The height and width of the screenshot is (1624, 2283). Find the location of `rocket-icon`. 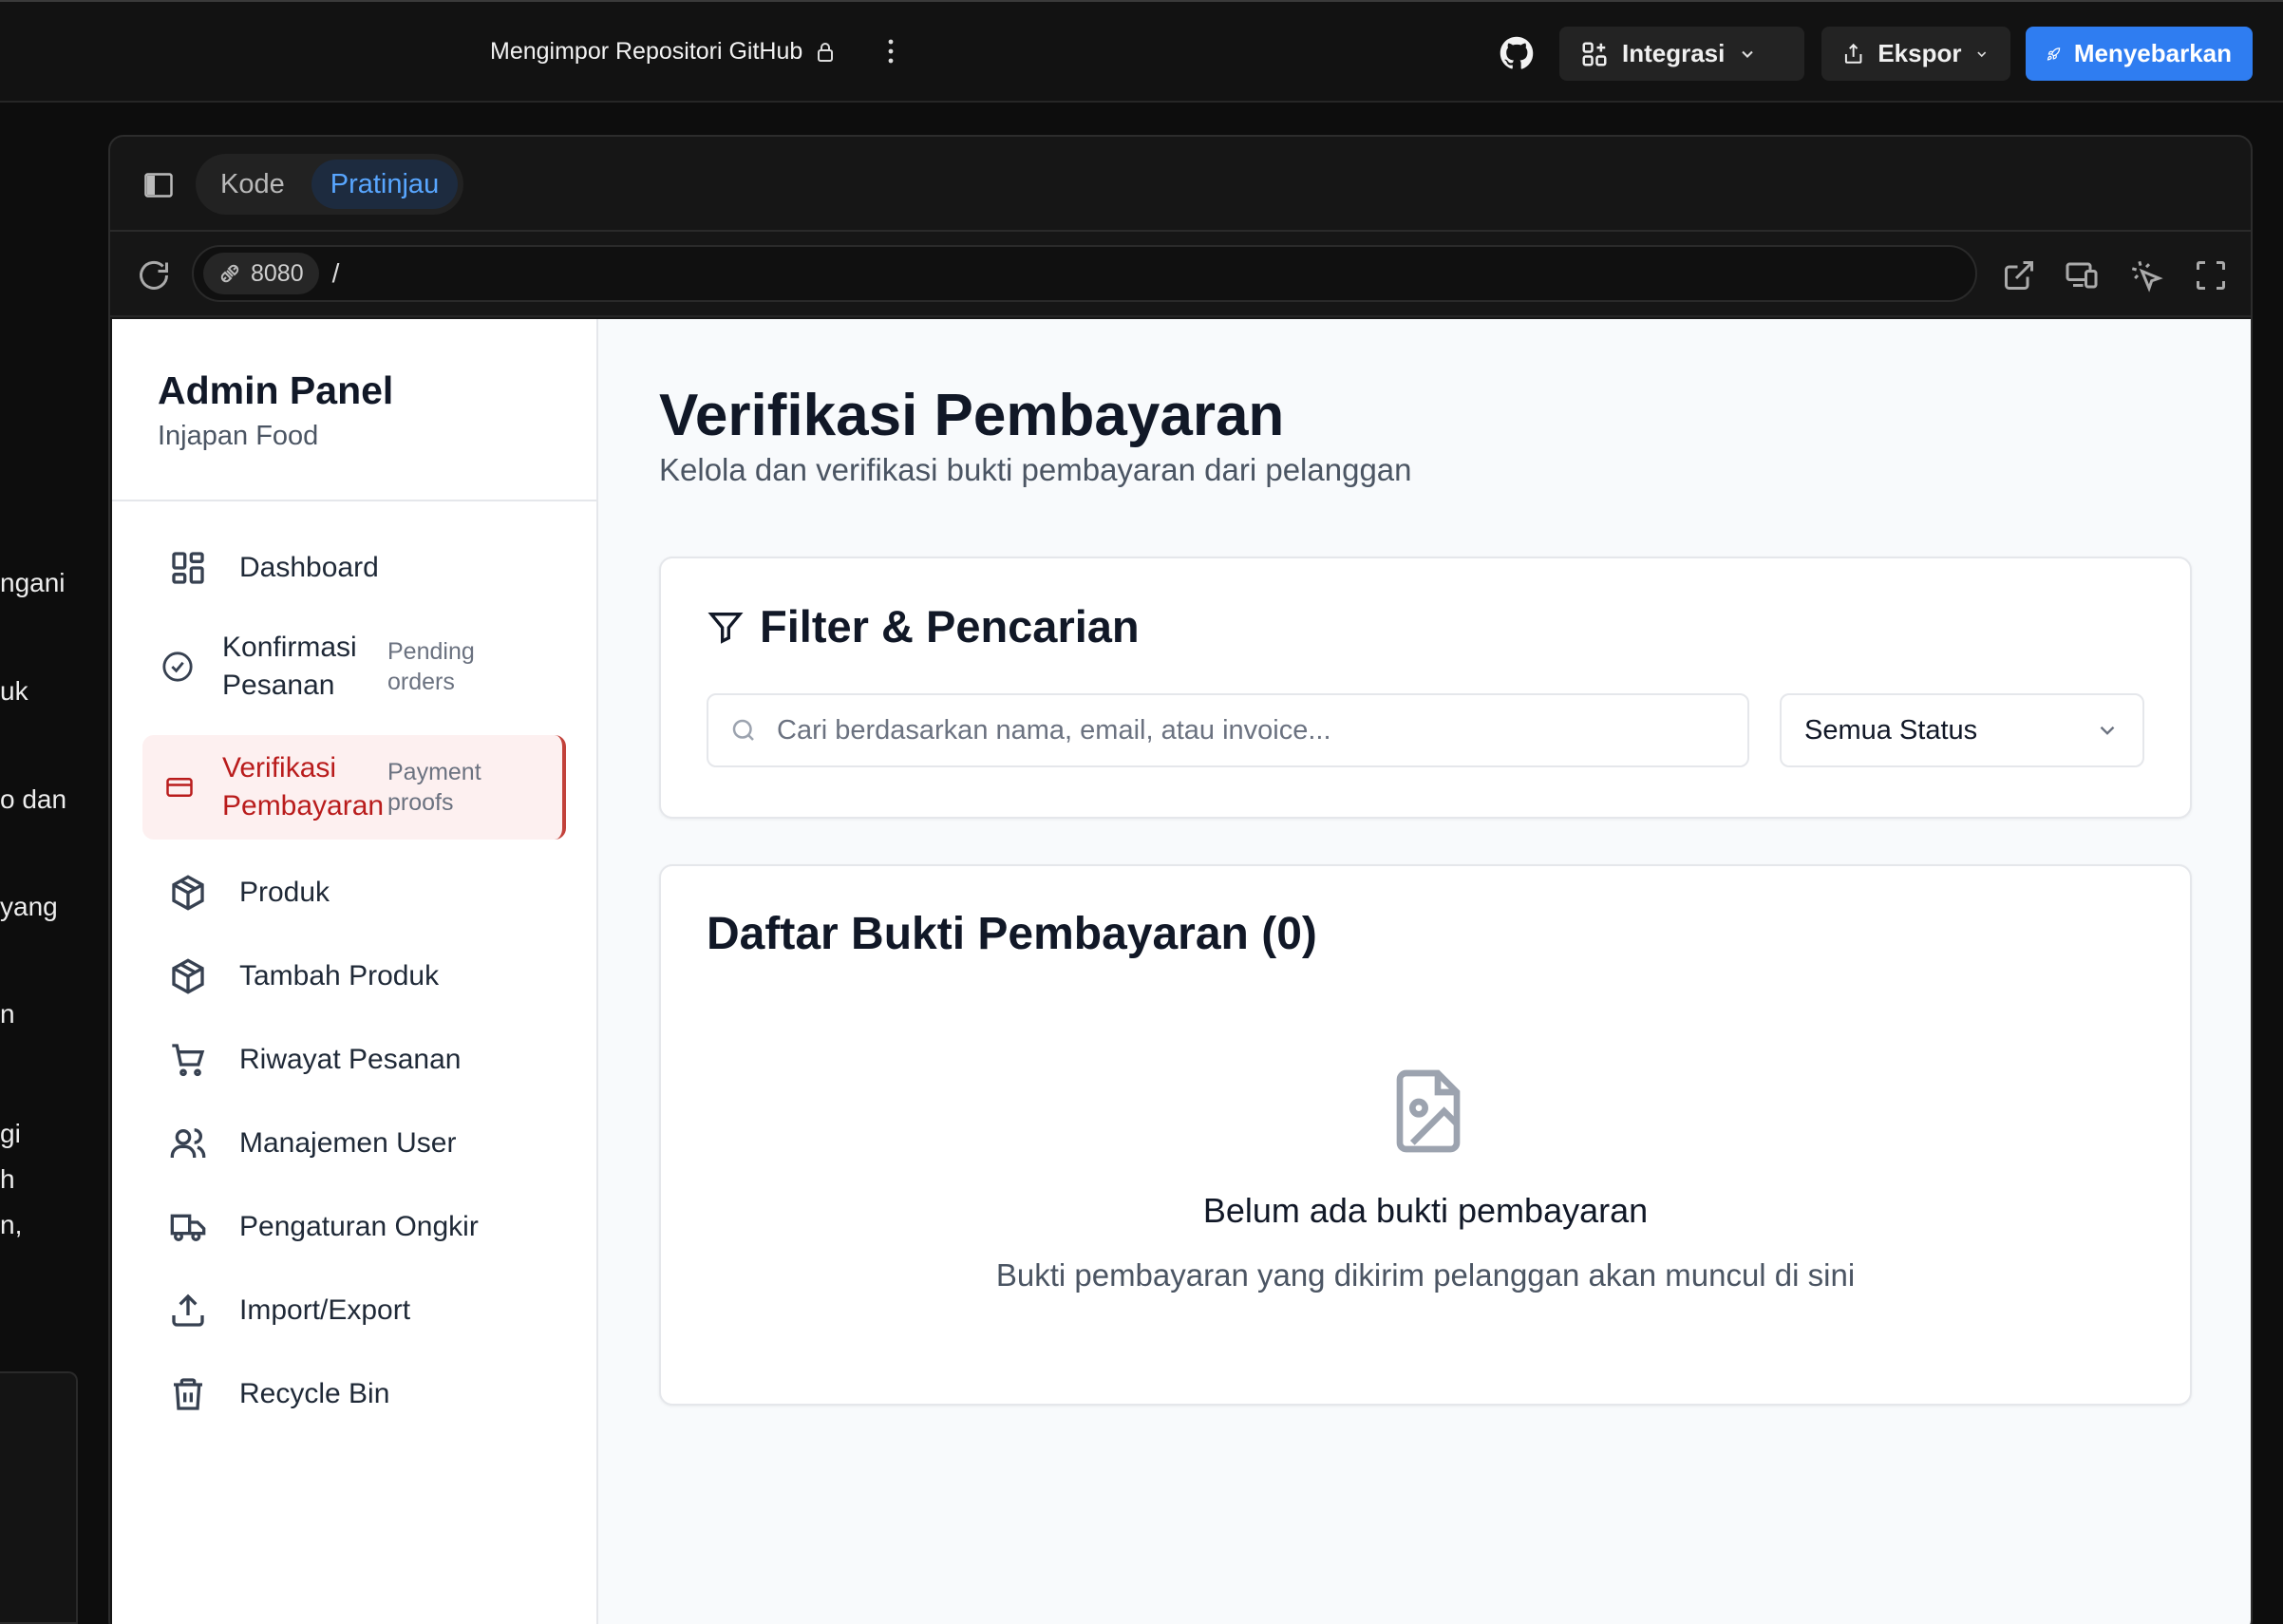

rocket-icon is located at coordinates (2054, 54).